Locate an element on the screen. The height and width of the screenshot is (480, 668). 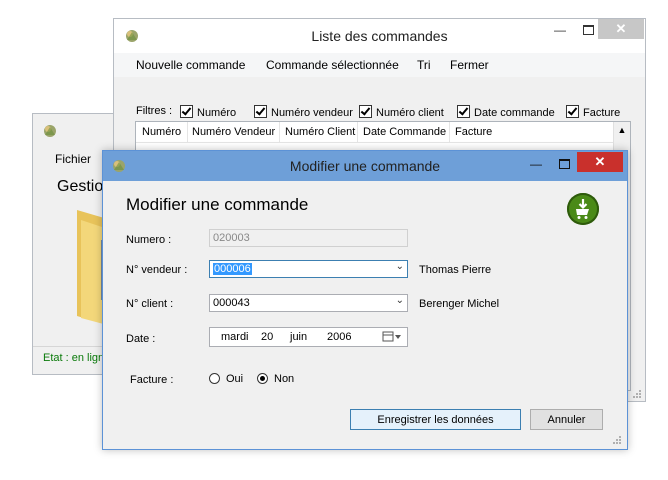
column-header: Numéro Client is located at coordinates (320, 132).